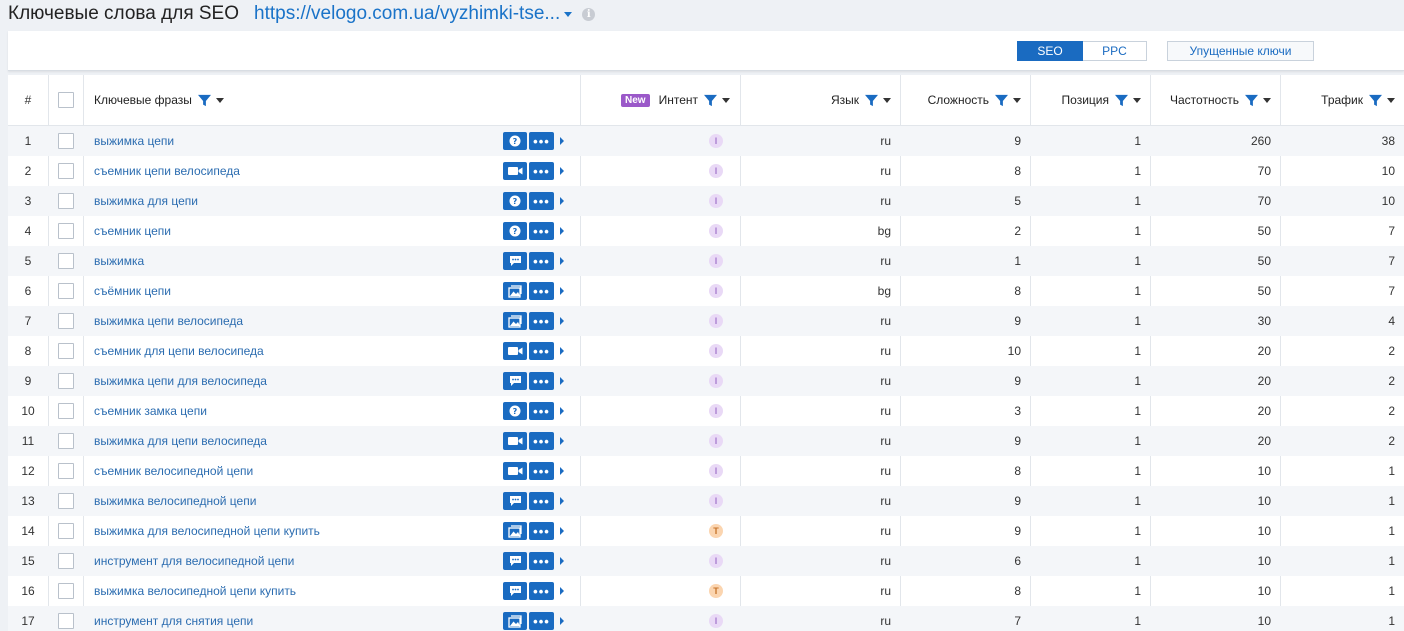  What do you see at coordinates (146, 201) in the screenshot?
I see `keyword-link: выжимка для цепи` at bounding box center [146, 201].